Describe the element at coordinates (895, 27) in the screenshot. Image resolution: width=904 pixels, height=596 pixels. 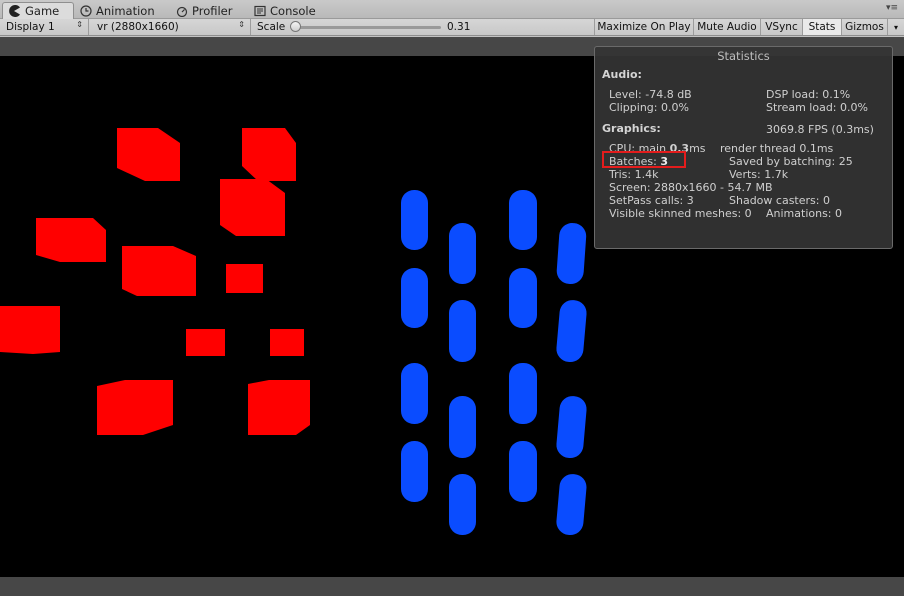
I see `gizmos-dropdown-arrow-icon: ▾` at that location.